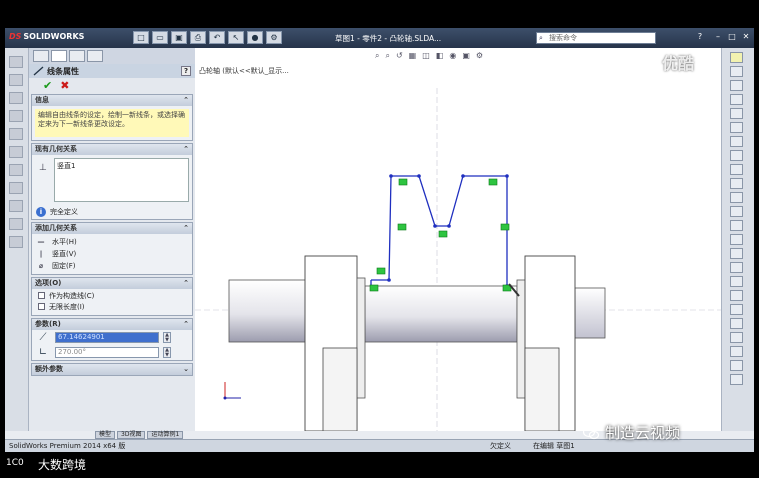  I want to click on loft-icon, so click(16, 170).